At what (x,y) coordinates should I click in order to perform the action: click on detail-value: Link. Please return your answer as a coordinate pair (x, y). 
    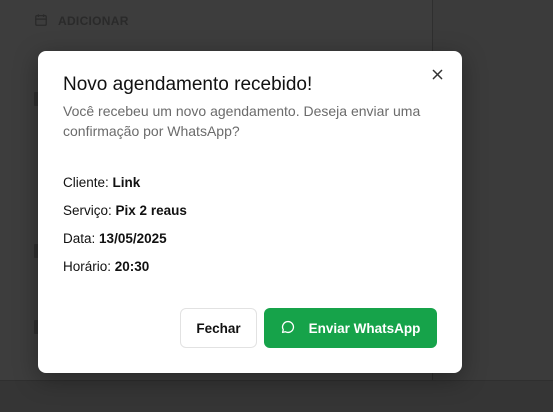
    Looking at the image, I should click on (126, 182).